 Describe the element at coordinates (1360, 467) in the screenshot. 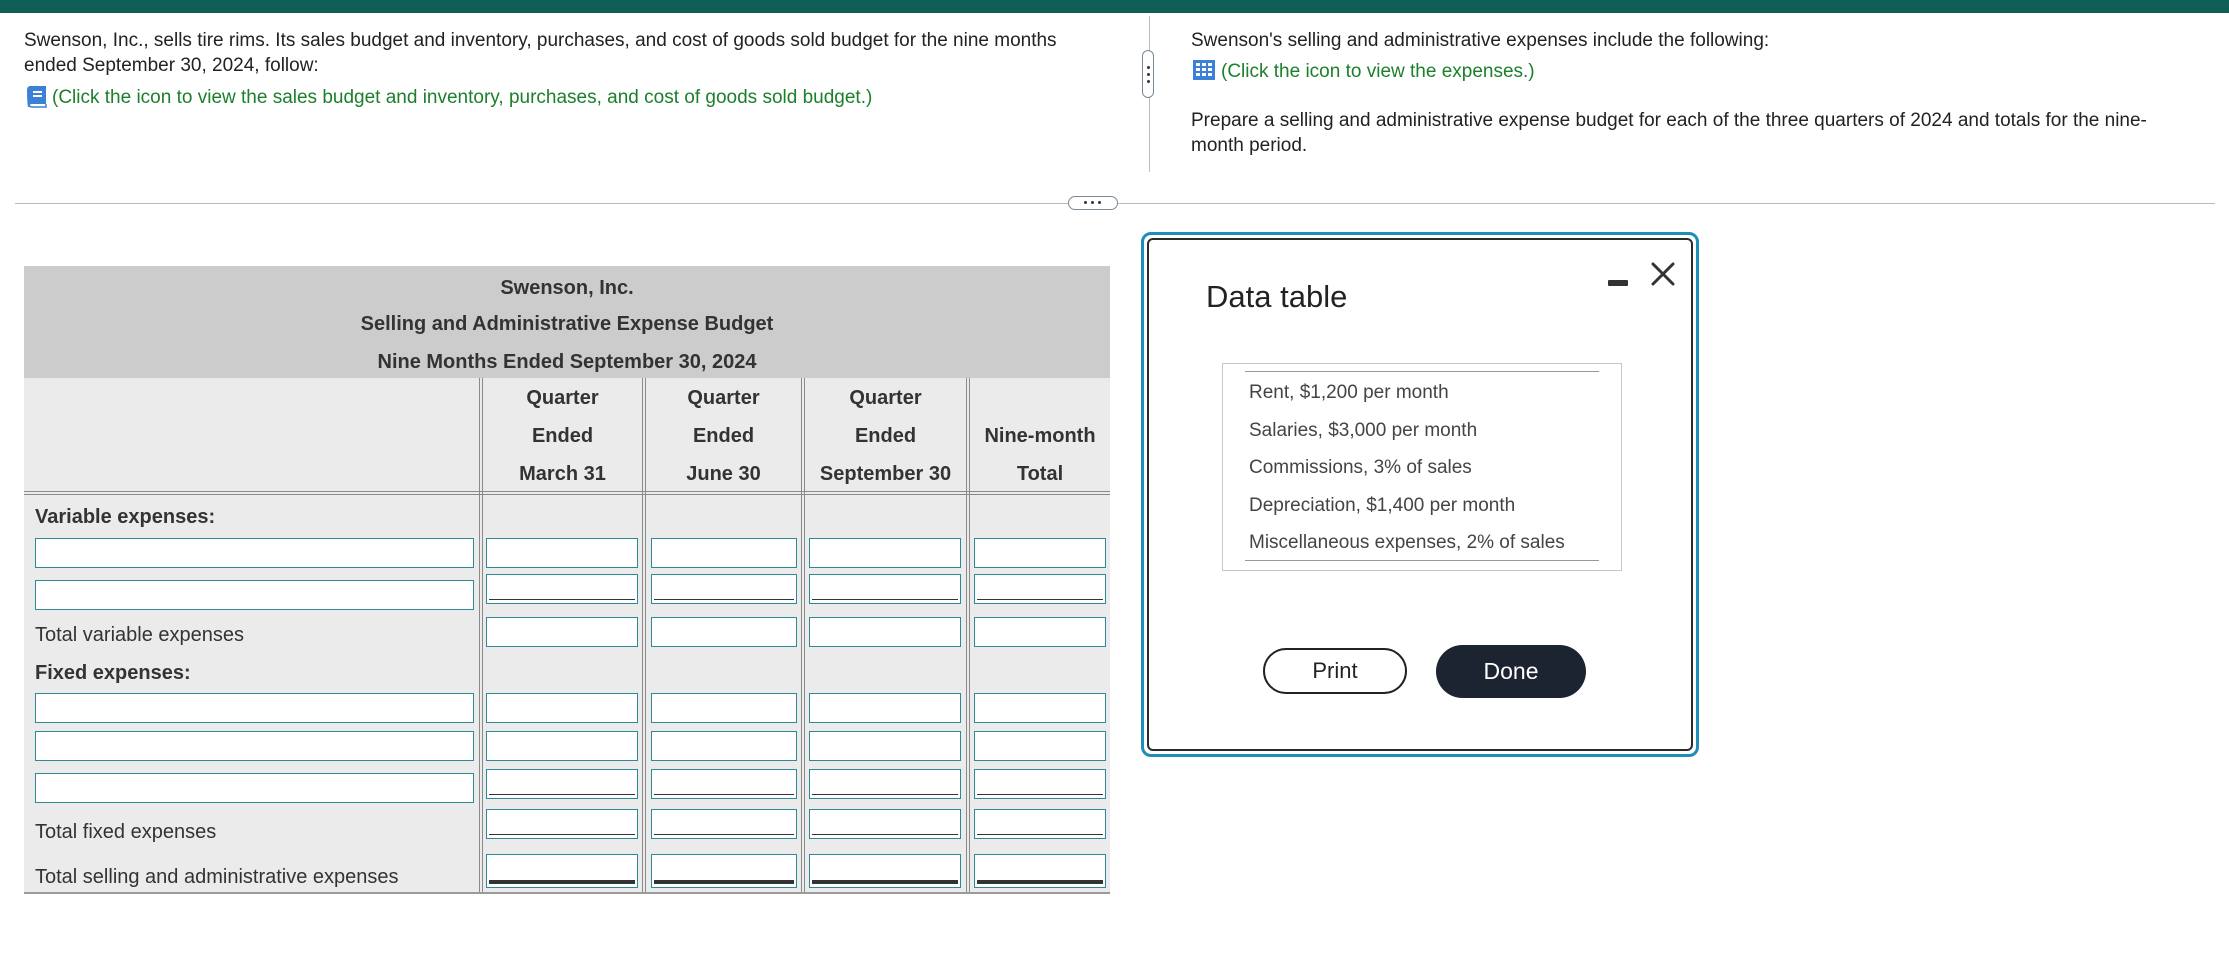

I see `data-row: Commissions, 3% of sales` at that location.